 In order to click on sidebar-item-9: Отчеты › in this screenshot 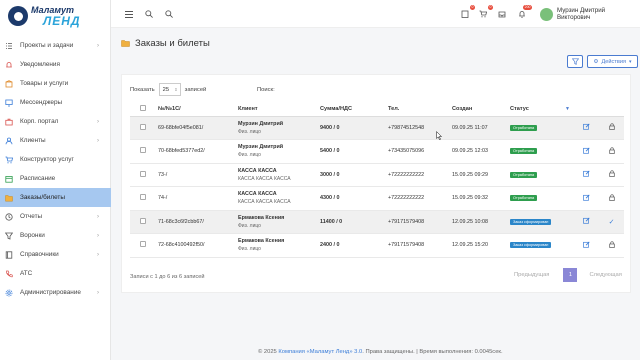, I will do `click(55, 216)`.